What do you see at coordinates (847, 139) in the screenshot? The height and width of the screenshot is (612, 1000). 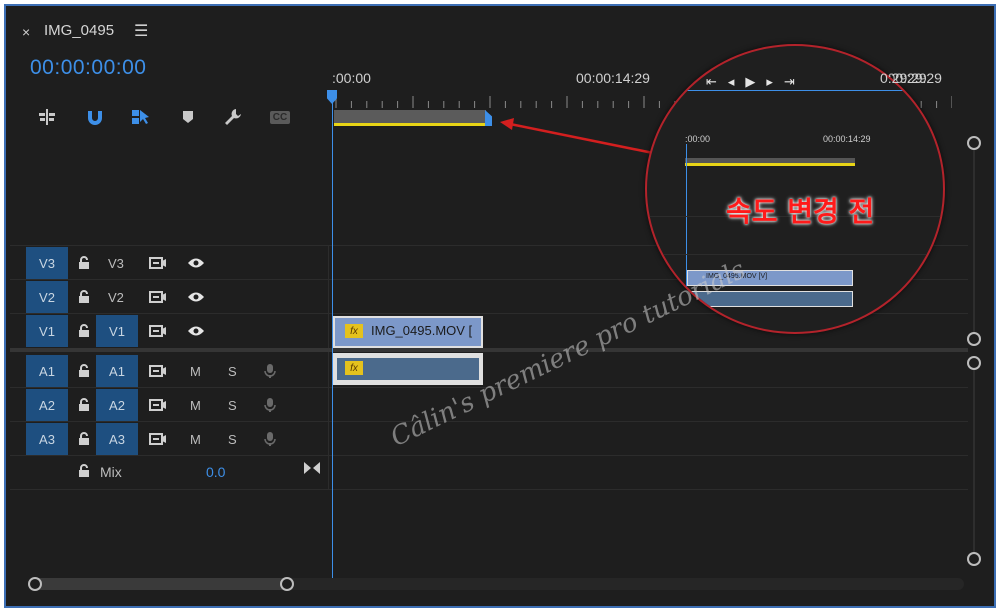 I see `magnifier-ruler-mid: 00:00:14:29` at bounding box center [847, 139].